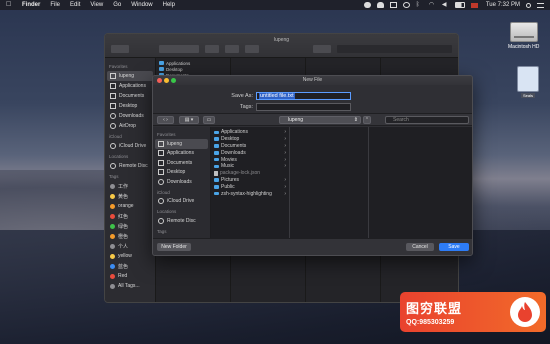 This screenshot has height=344, width=550. I want to click on menu-go: Go, so click(117, 5).